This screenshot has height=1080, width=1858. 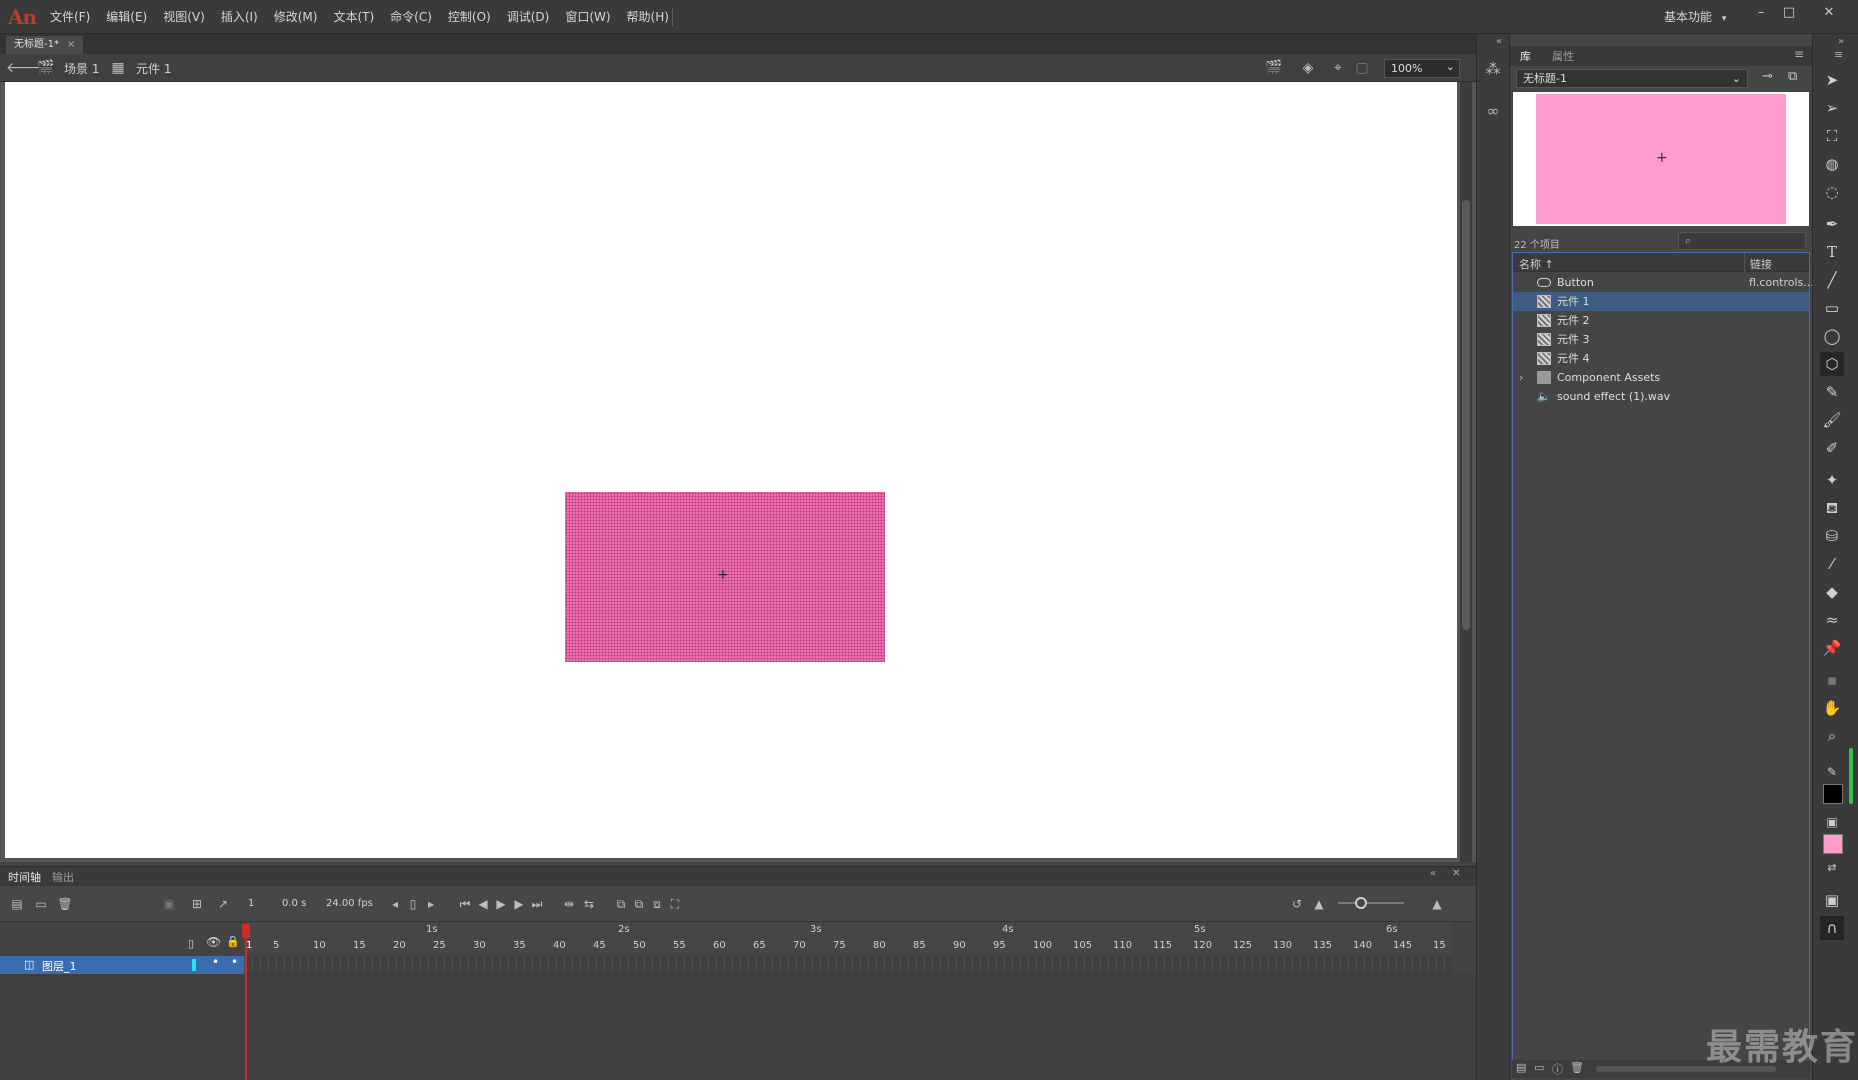 What do you see at coordinates (246, 1002) in the screenshot?
I see `playhead` at bounding box center [246, 1002].